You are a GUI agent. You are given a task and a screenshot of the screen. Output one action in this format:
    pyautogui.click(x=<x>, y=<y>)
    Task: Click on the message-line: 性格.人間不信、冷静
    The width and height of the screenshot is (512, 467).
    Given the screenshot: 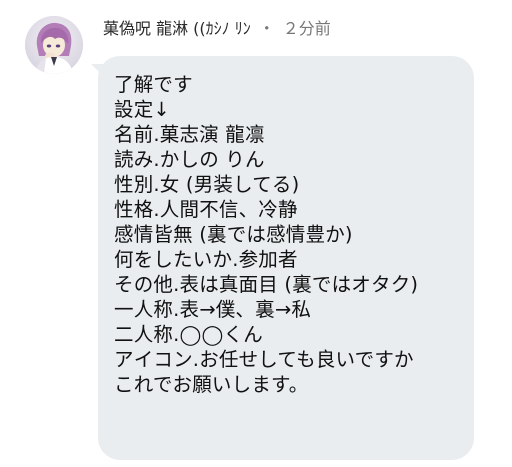 What is the action you would take?
    pyautogui.click(x=206, y=209)
    